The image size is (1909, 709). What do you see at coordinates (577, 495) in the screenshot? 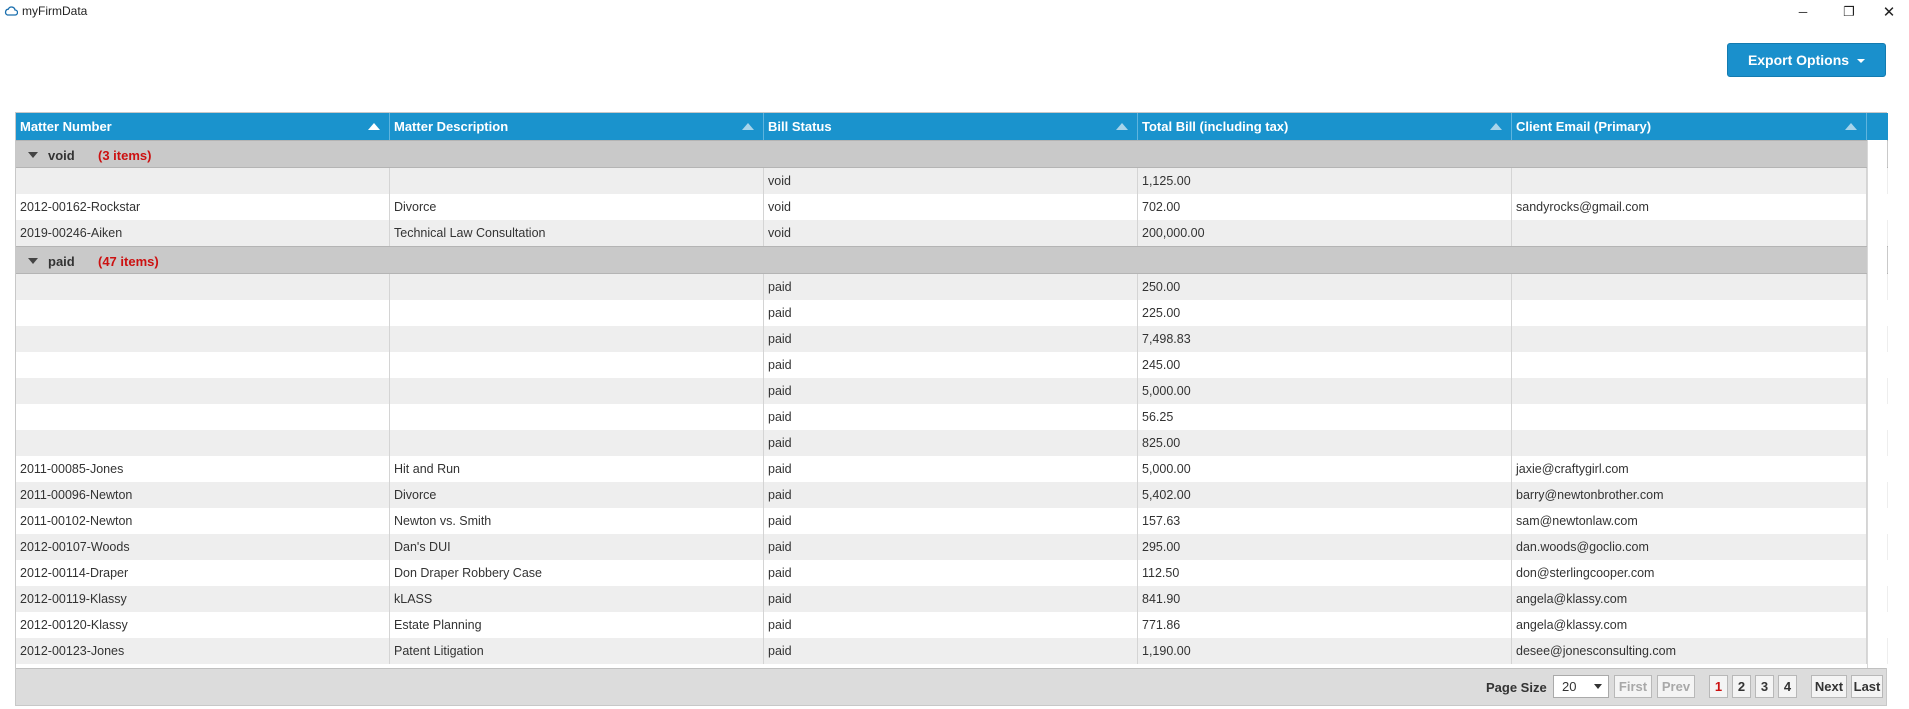
I see `cell-matter-description: Divorce` at bounding box center [577, 495].